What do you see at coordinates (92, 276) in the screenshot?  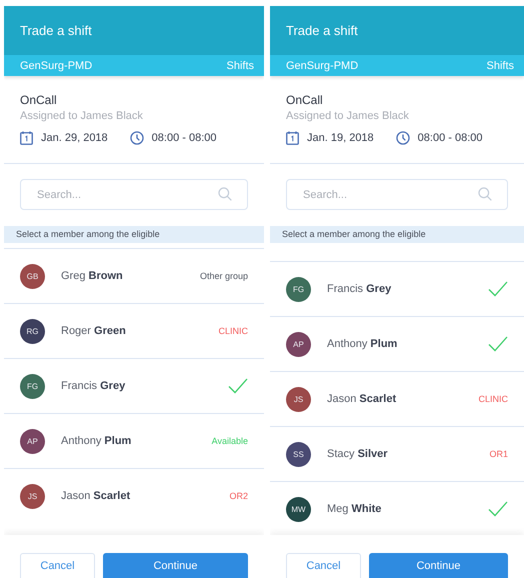 I see `member-name: Greg Brown` at bounding box center [92, 276].